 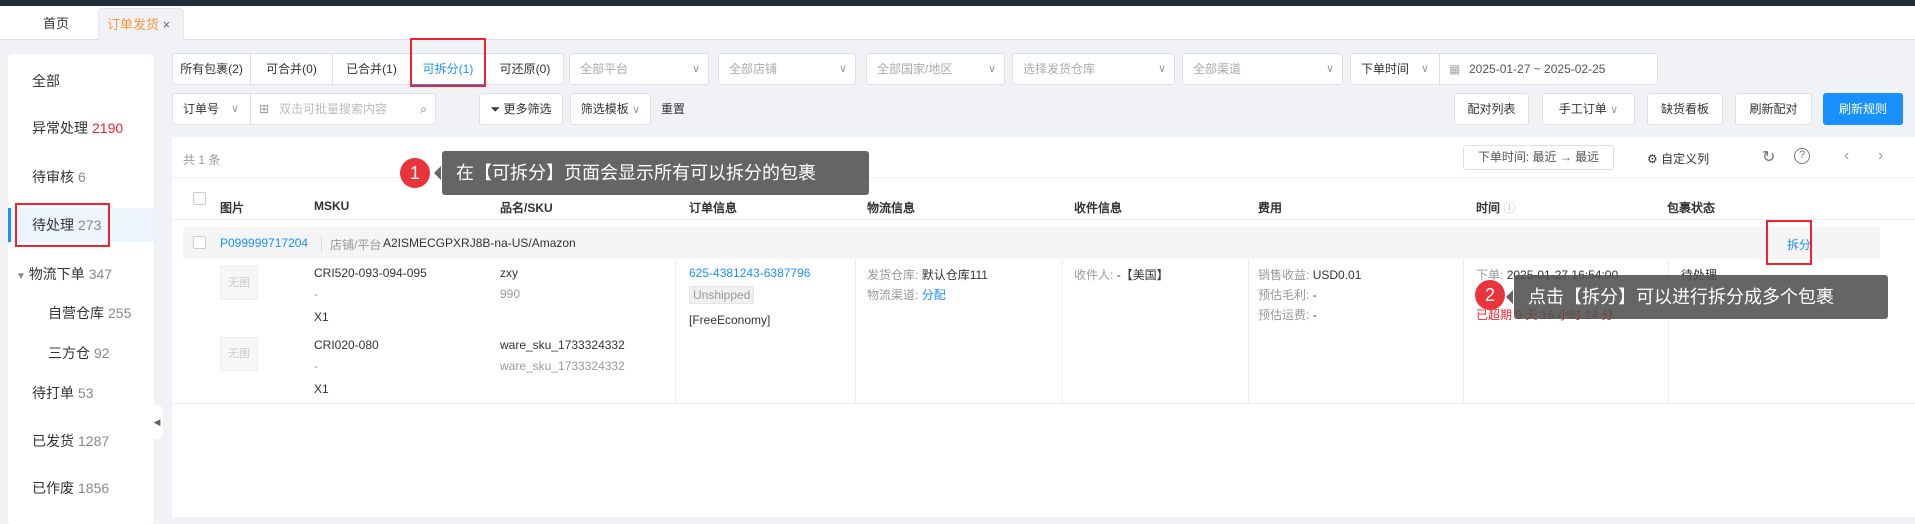 I want to click on order-status-tag: Unshipped, so click(x=722, y=295).